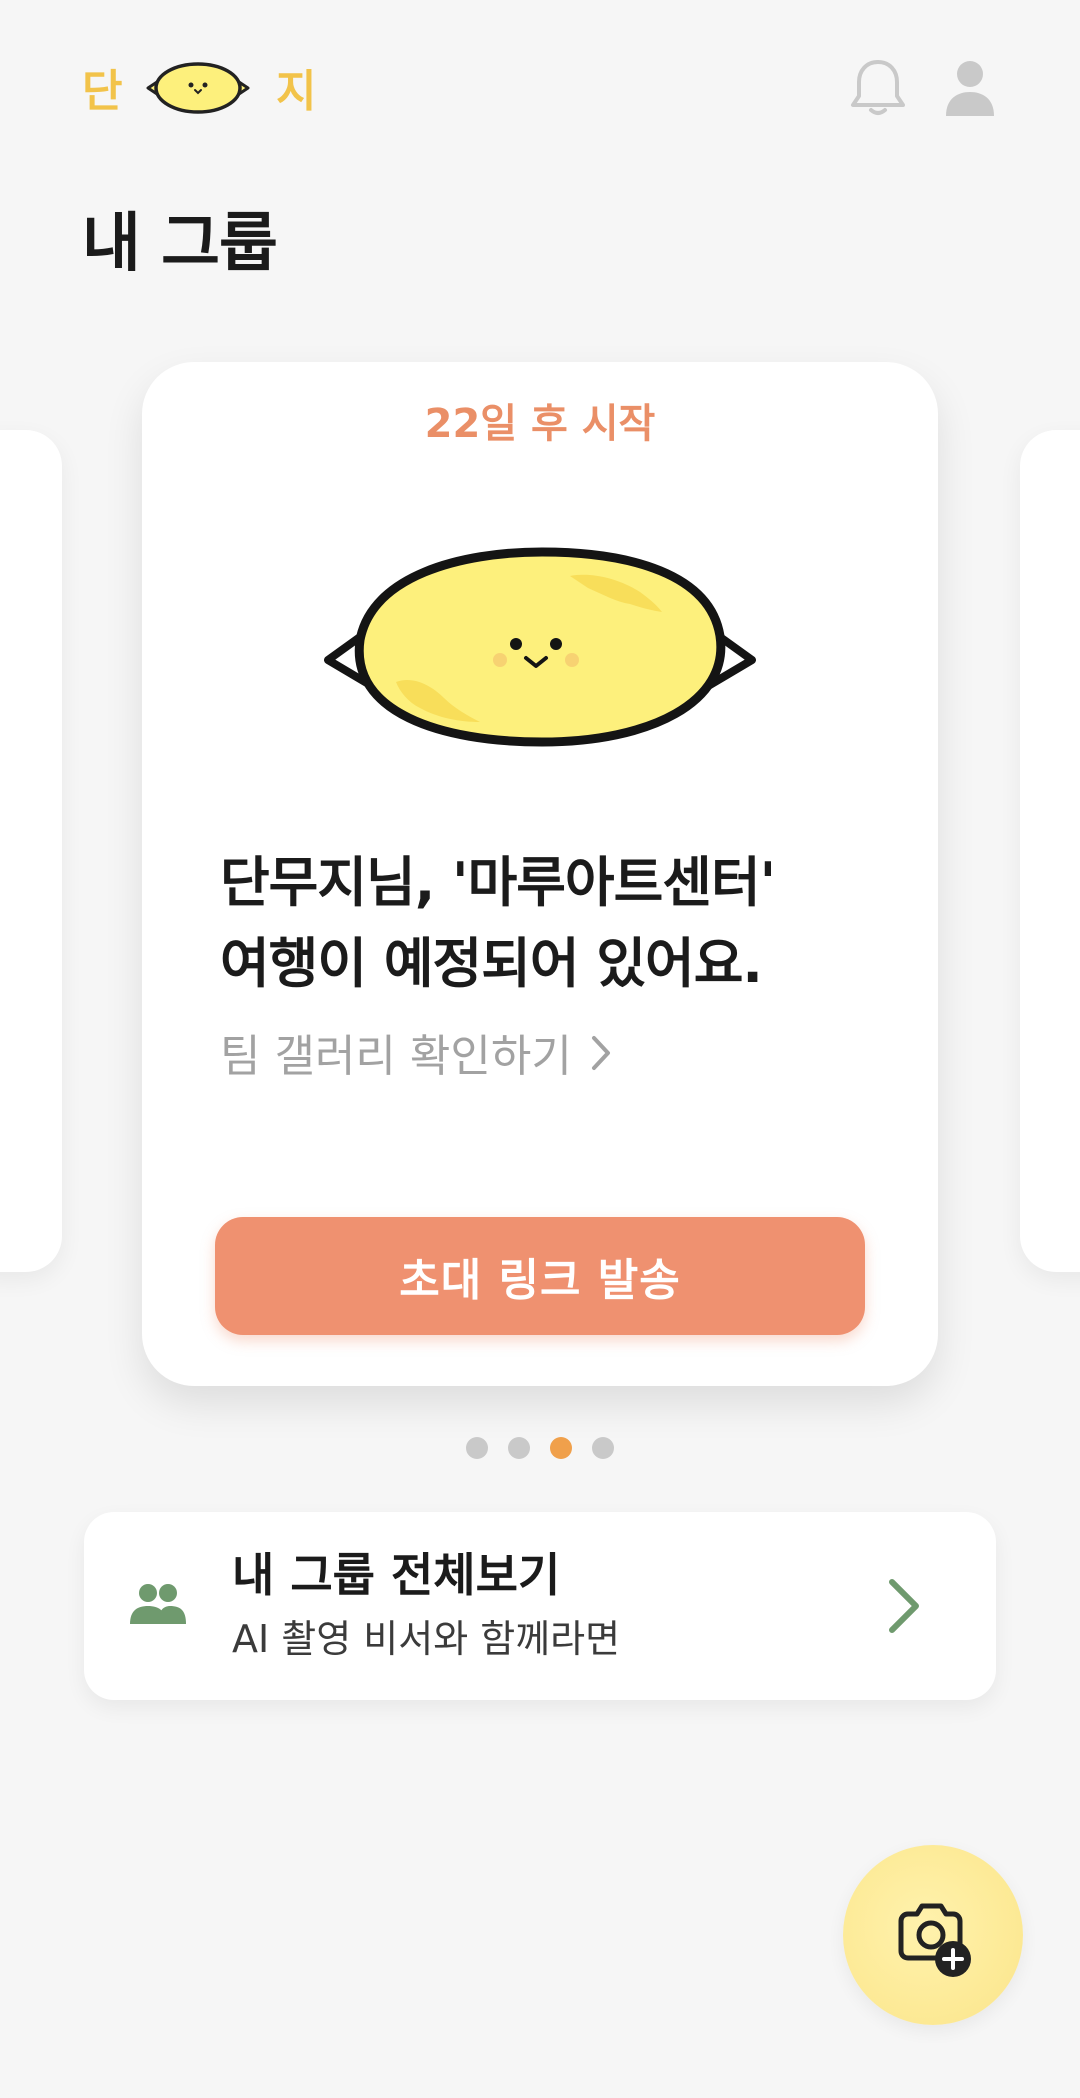 The image size is (1080, 2098). Describe the element at coordinates (491, 963) in the screenshot. I see `trip-headline-line2: 여행이 예정되어 있어요.` at that location.